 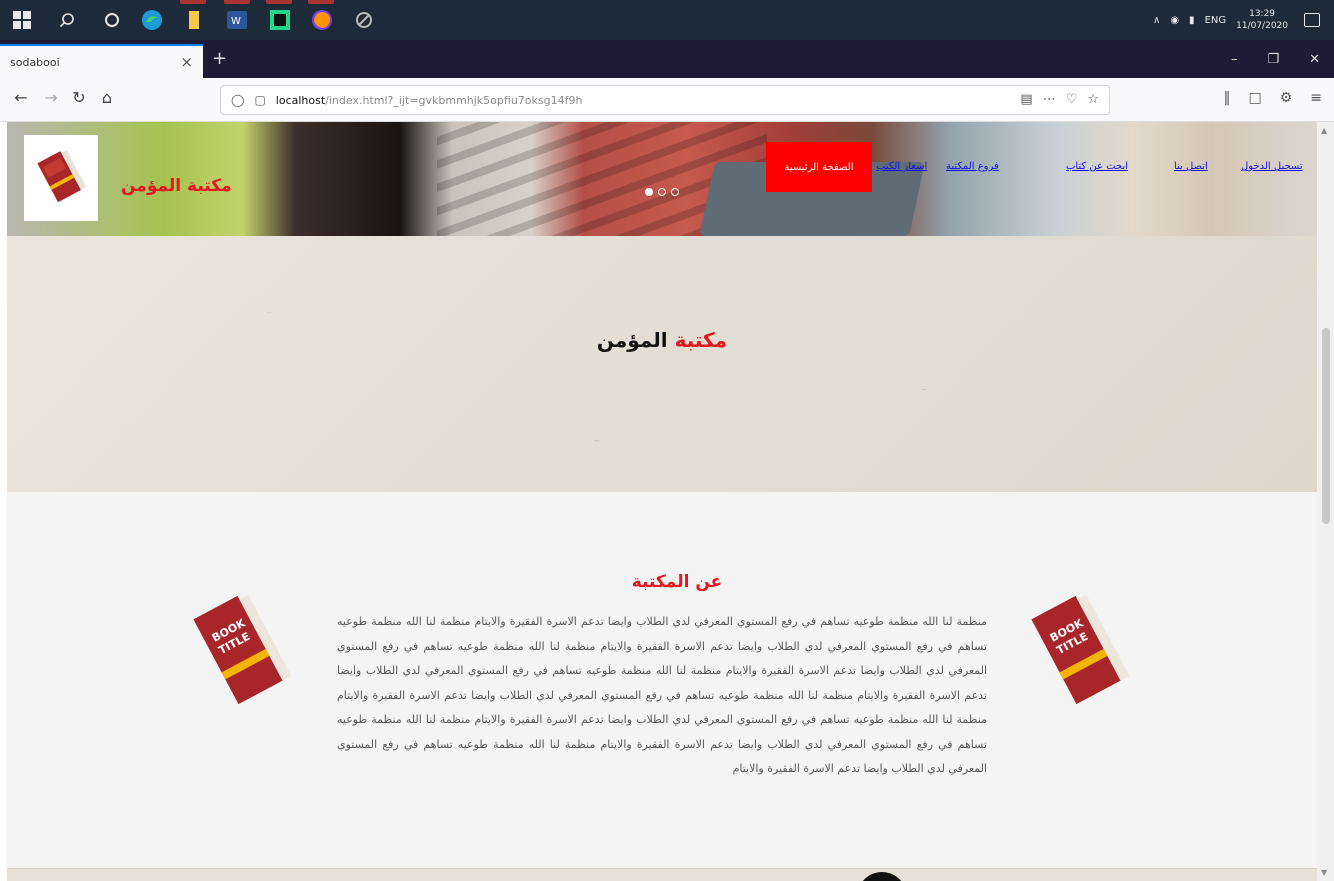 I want to click on clock: 13:29 11/07/2020, so click(x=1262, y=20).